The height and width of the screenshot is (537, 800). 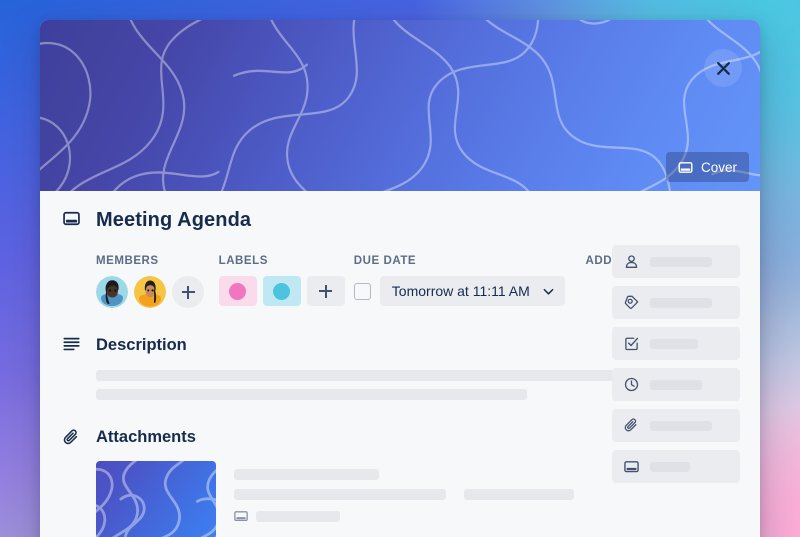 I want to click on add-to-card-cover, so click(x=676, y=466).